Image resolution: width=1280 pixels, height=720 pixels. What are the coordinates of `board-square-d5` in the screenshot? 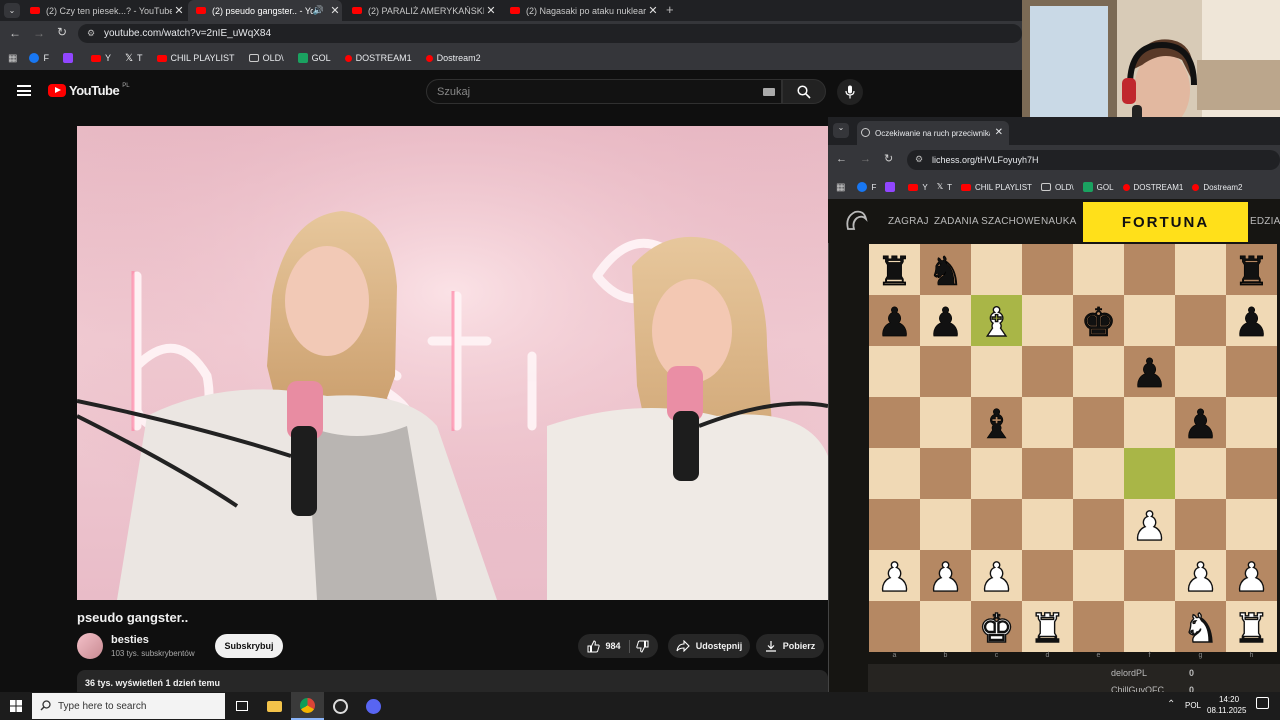 It's located at (1047, 422).